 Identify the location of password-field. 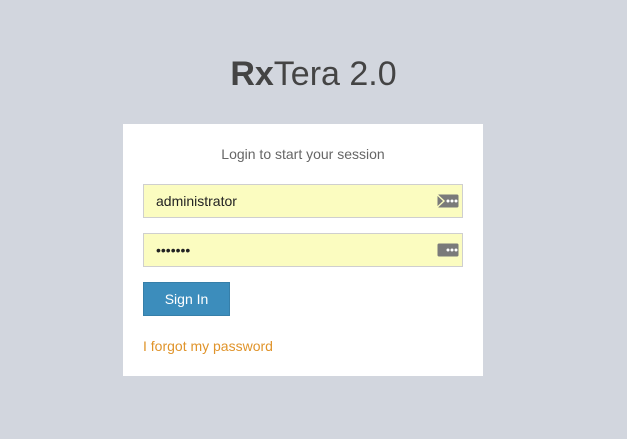
(303, 250).